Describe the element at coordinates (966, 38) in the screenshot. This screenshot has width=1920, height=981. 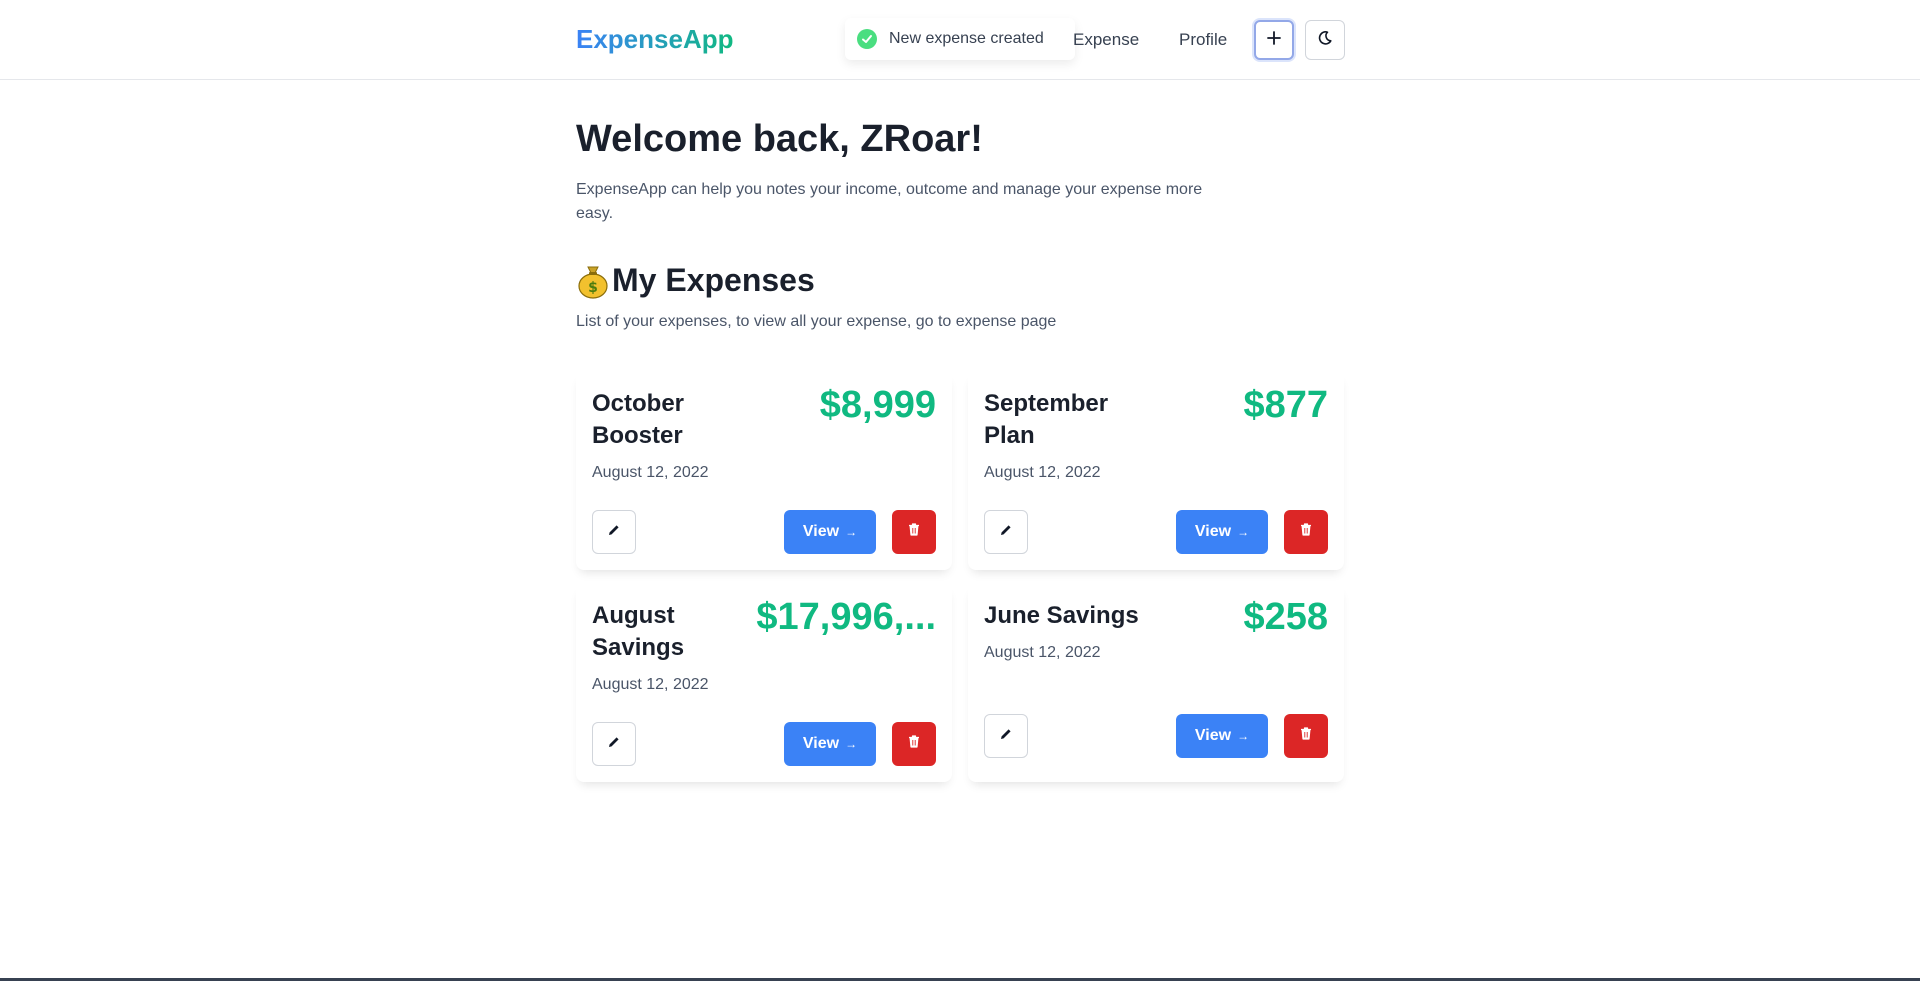
I see `toast-message: New expense created` at that location.